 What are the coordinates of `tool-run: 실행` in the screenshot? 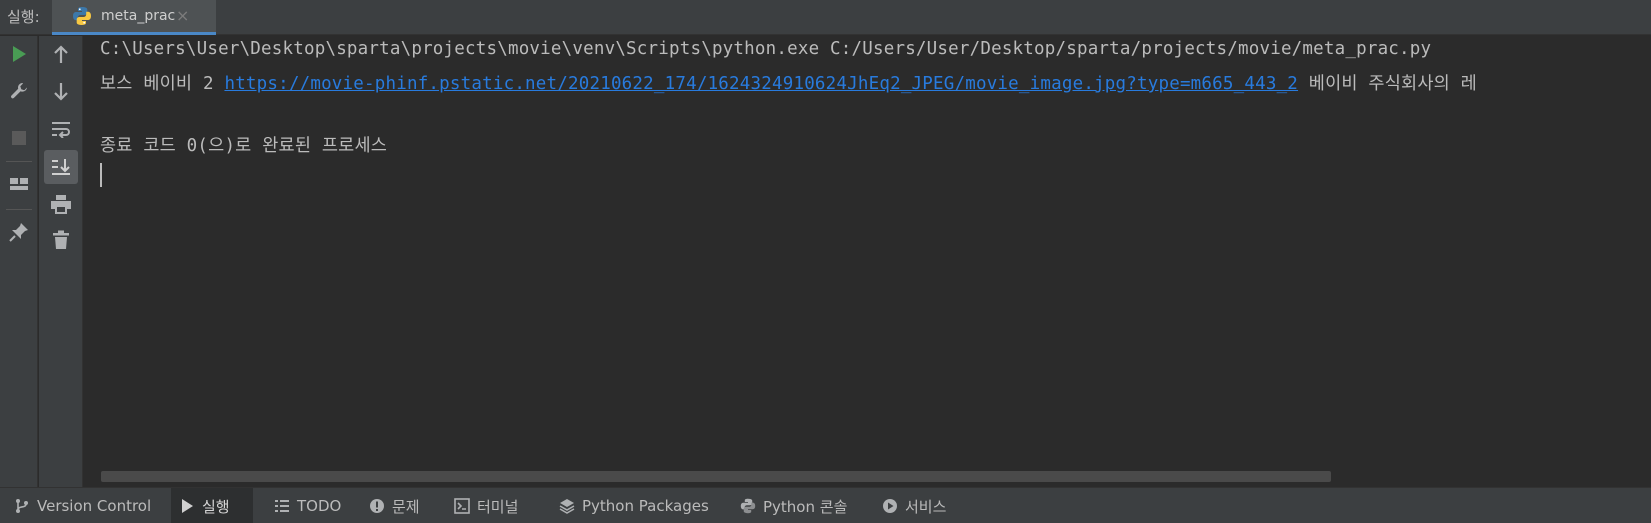 It's located at (212, 505).